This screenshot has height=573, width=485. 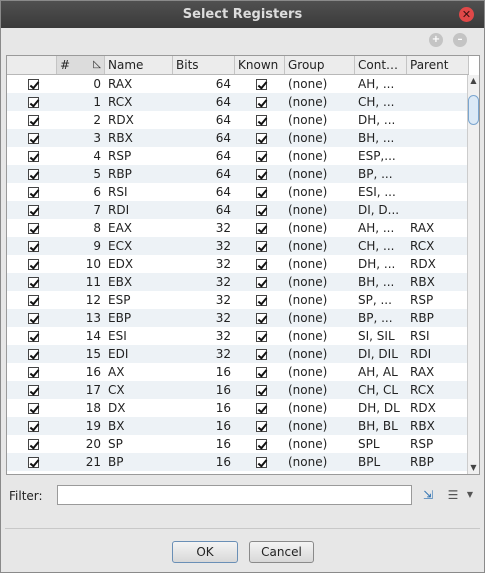 I want to click on table-row: 20 SP 16 (none) SPL RSP, so click(x=238, y=444).